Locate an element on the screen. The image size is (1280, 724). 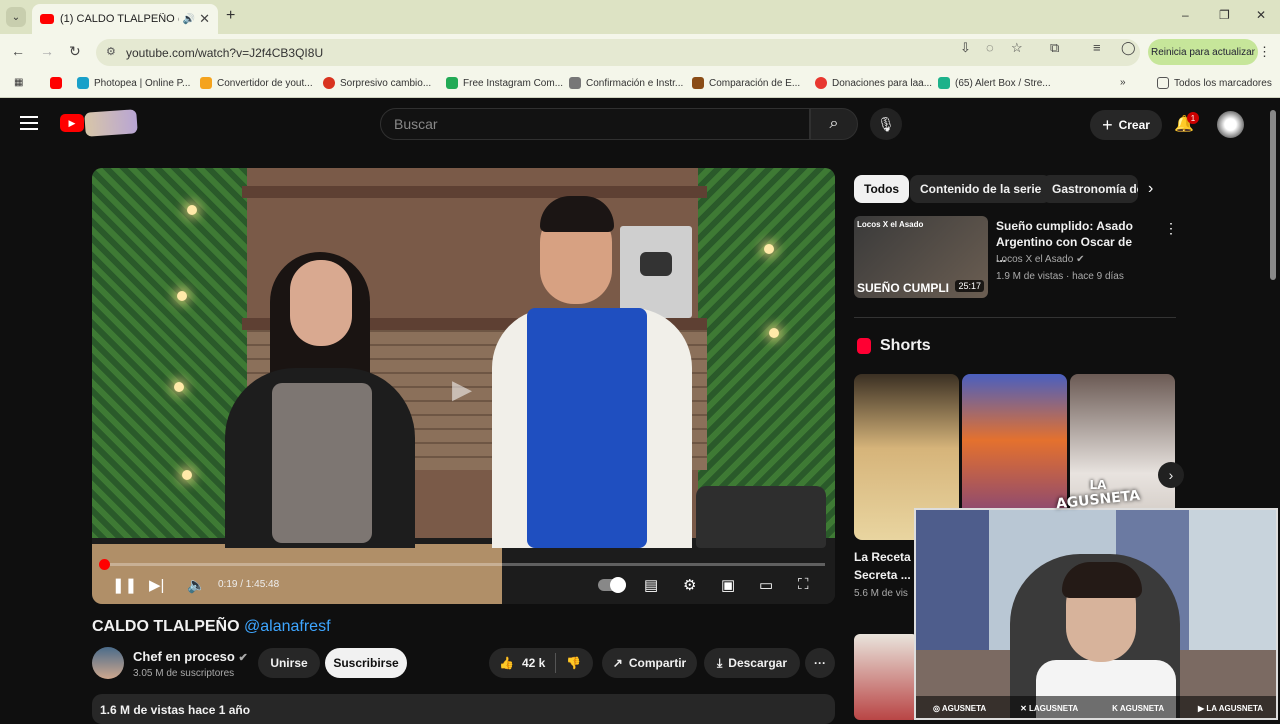
search-input: Buscar is located at coordinates (595, 124).